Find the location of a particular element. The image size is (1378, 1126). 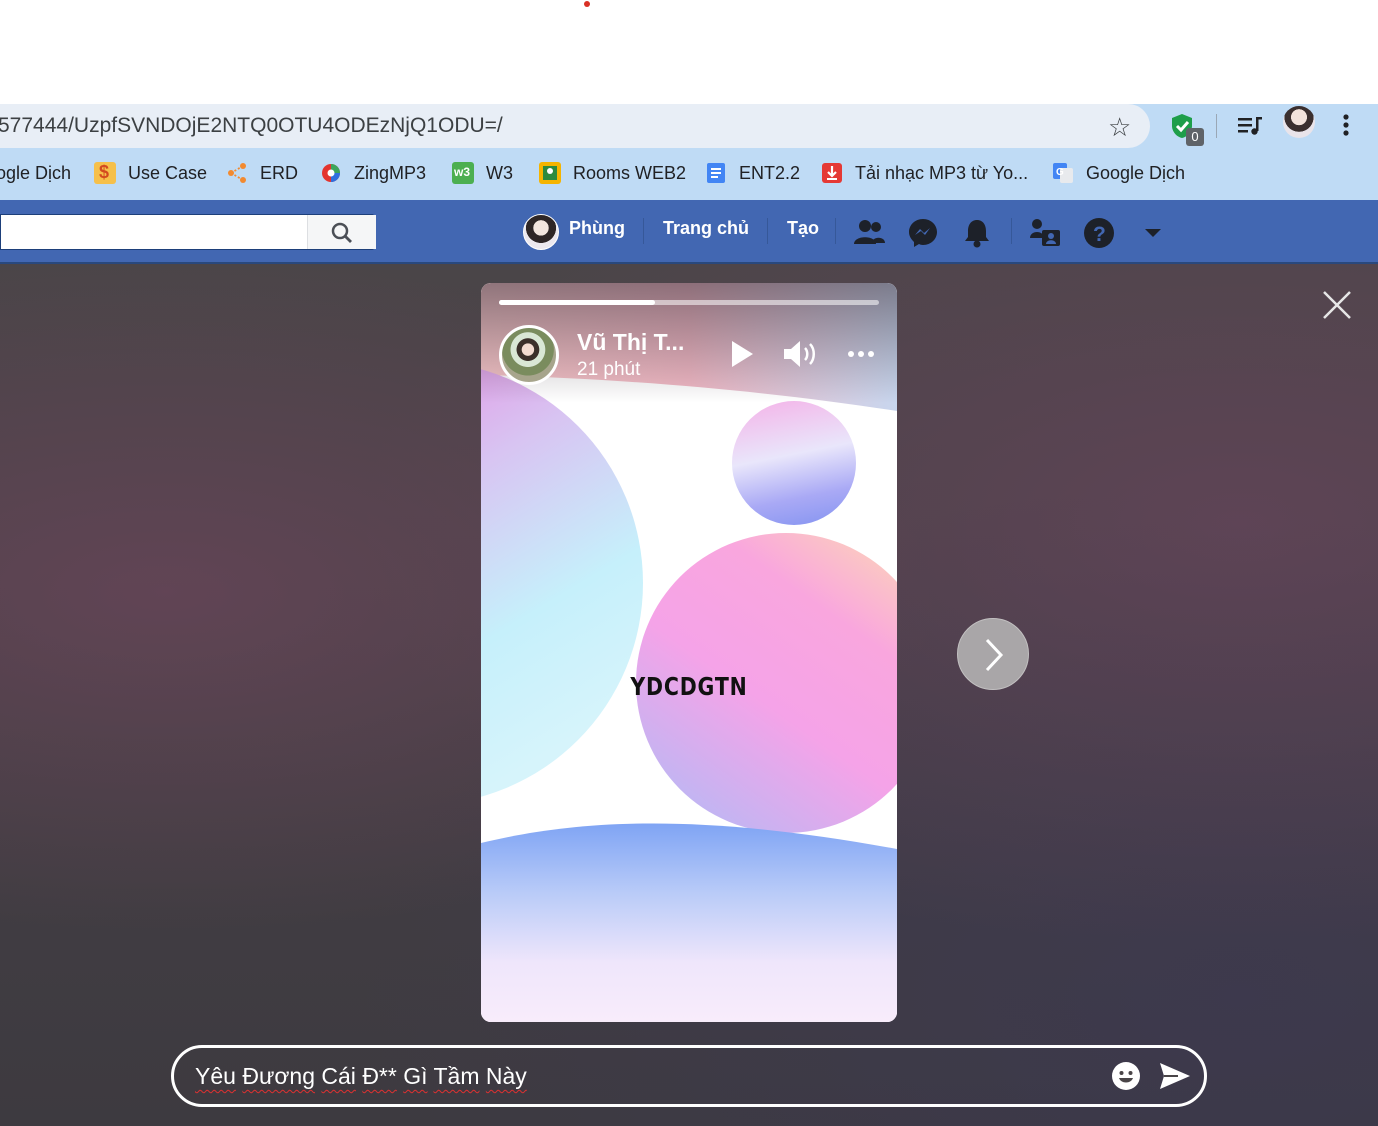

nav-home: Trang chủ is located at coordinates (706, 228).